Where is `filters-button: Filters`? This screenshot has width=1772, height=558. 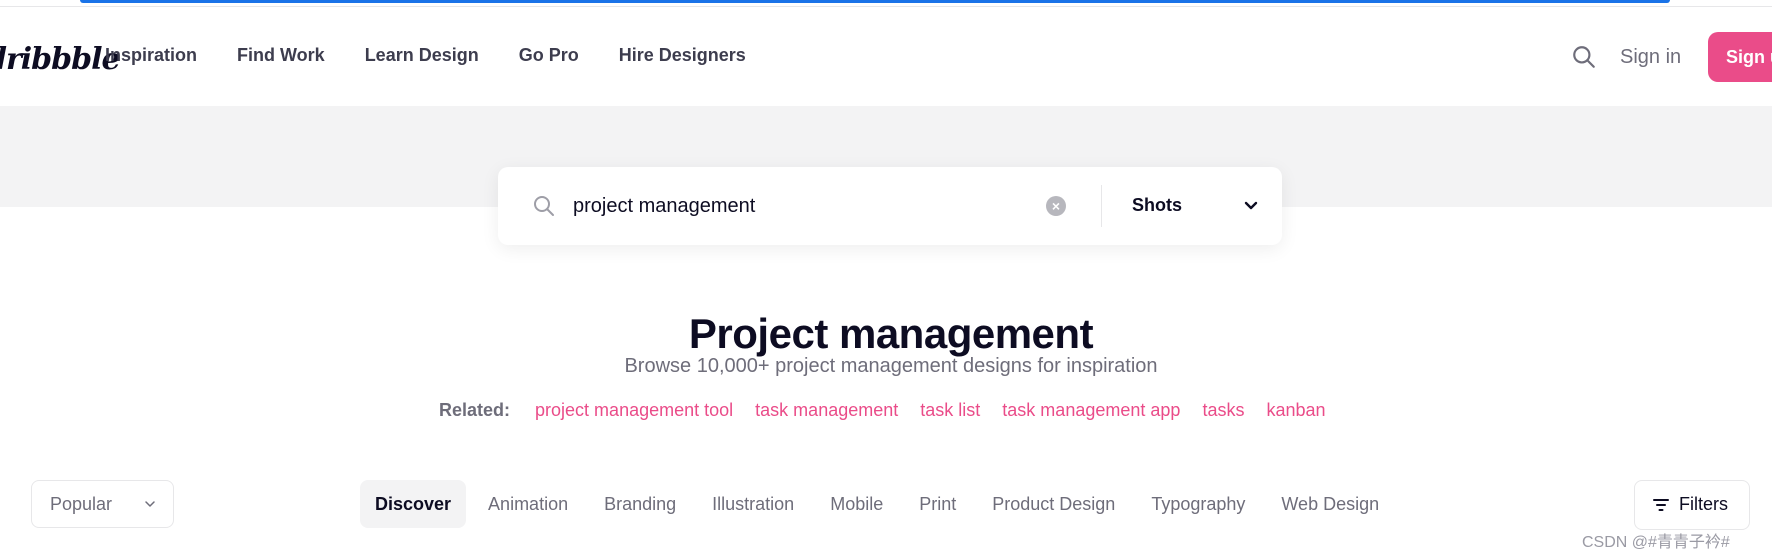 filters-button: Filters is located at coordinates (1692, 505).